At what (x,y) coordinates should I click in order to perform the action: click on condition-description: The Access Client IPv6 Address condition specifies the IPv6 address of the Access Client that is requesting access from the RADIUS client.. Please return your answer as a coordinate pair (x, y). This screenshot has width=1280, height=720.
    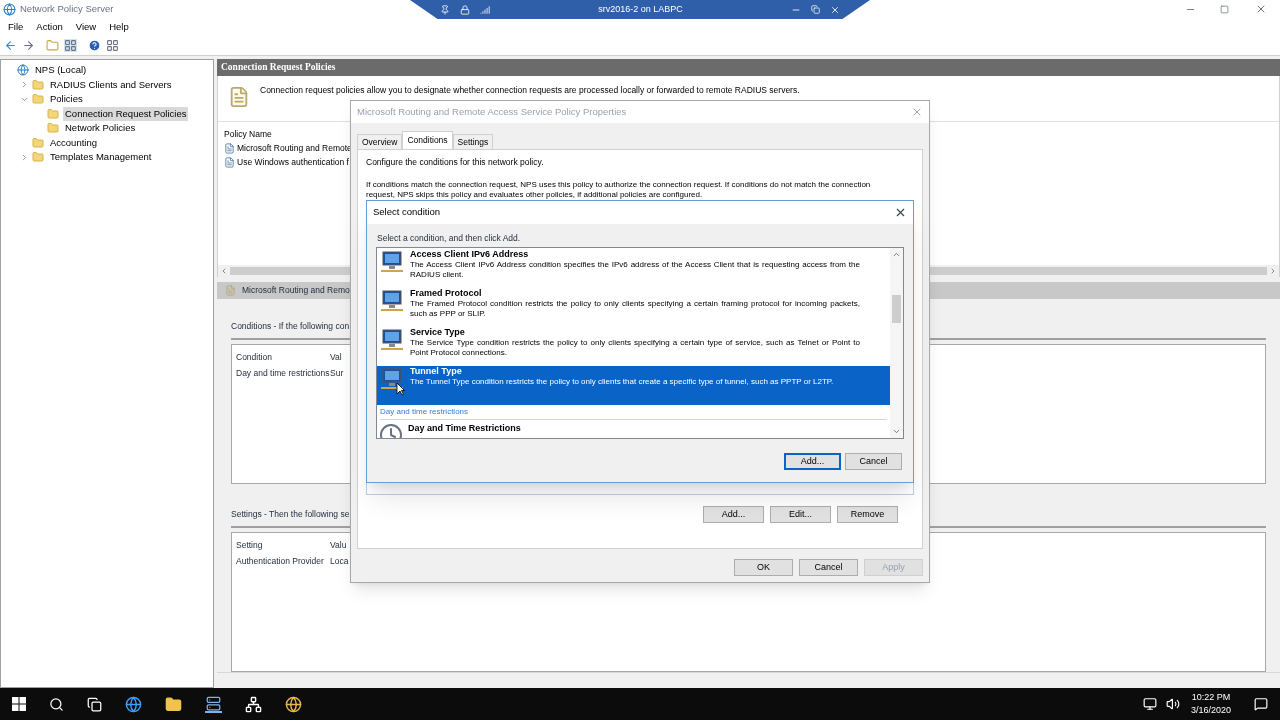
    Looking at the image, I should click on (635, 269).